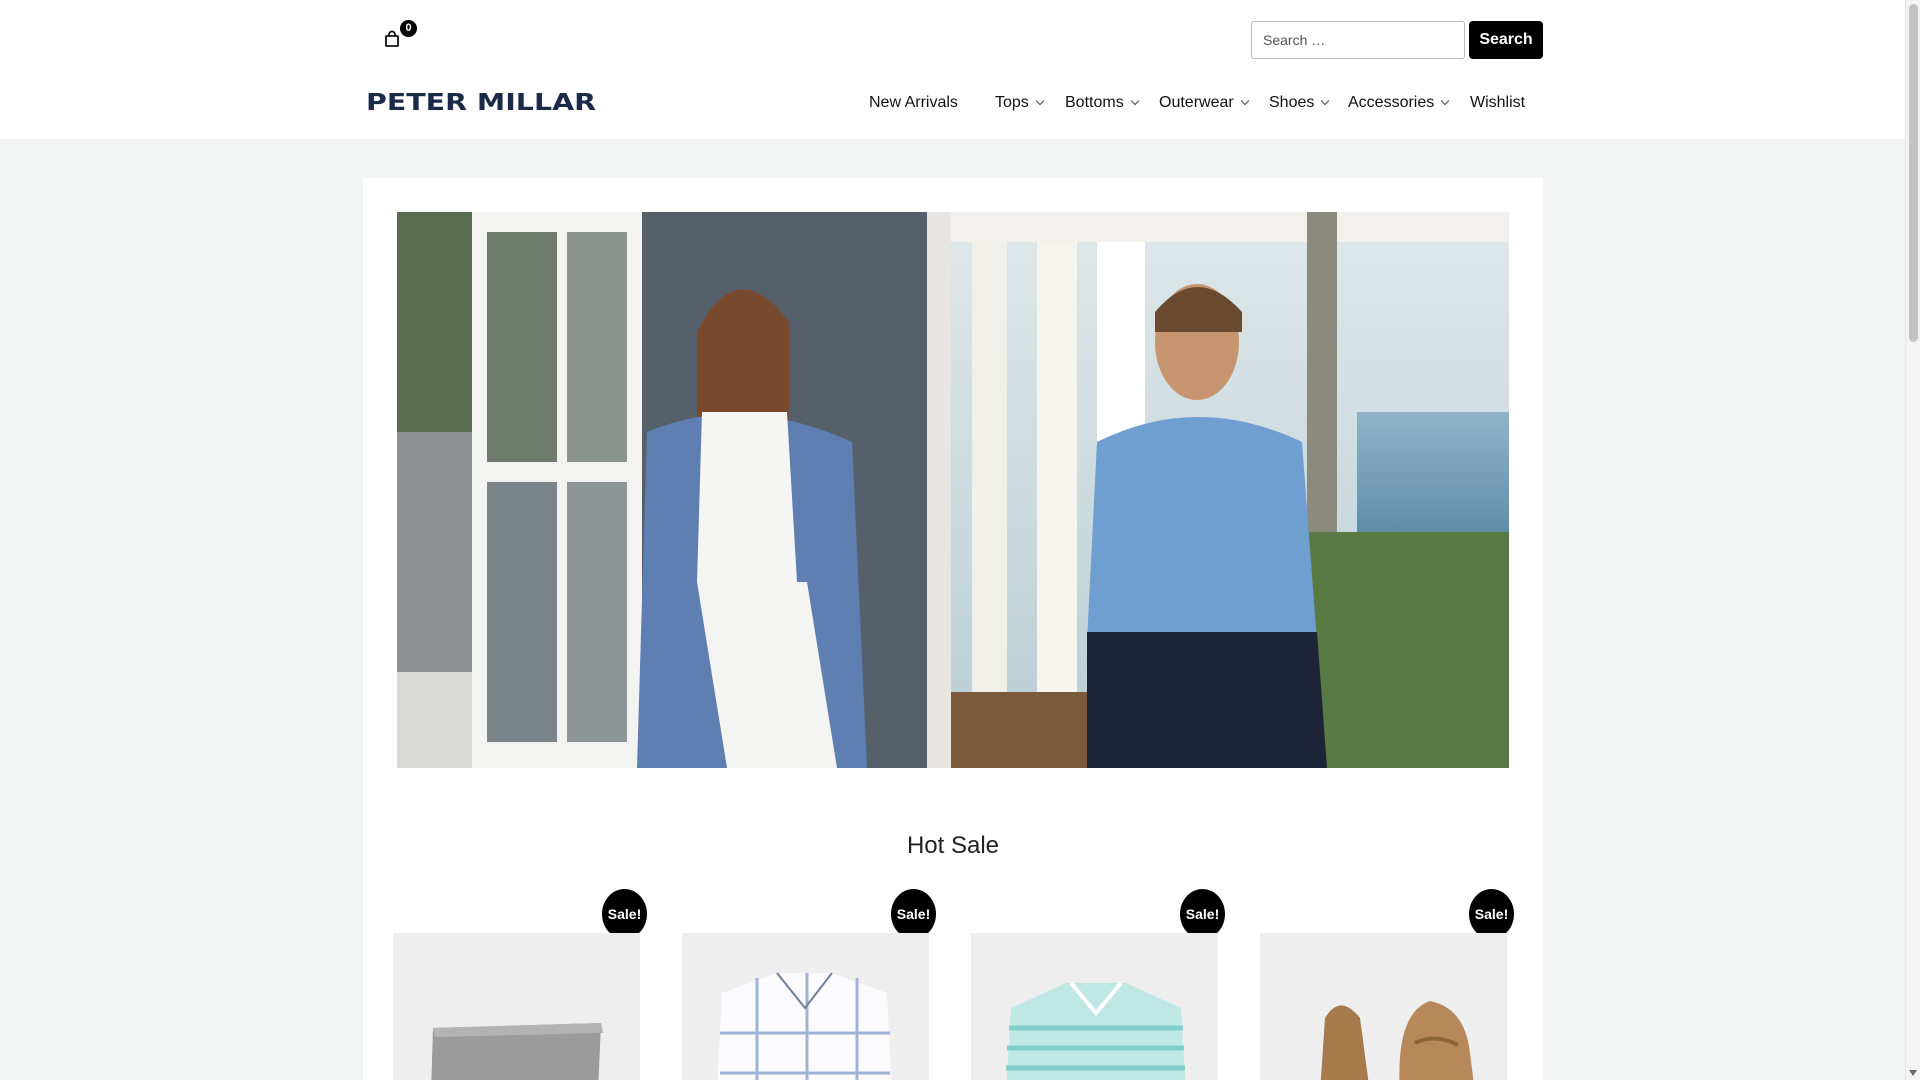  Describe the element at coordinates (1913, 173) in the screenshot. I see `scrollbar-thumb` at that location.